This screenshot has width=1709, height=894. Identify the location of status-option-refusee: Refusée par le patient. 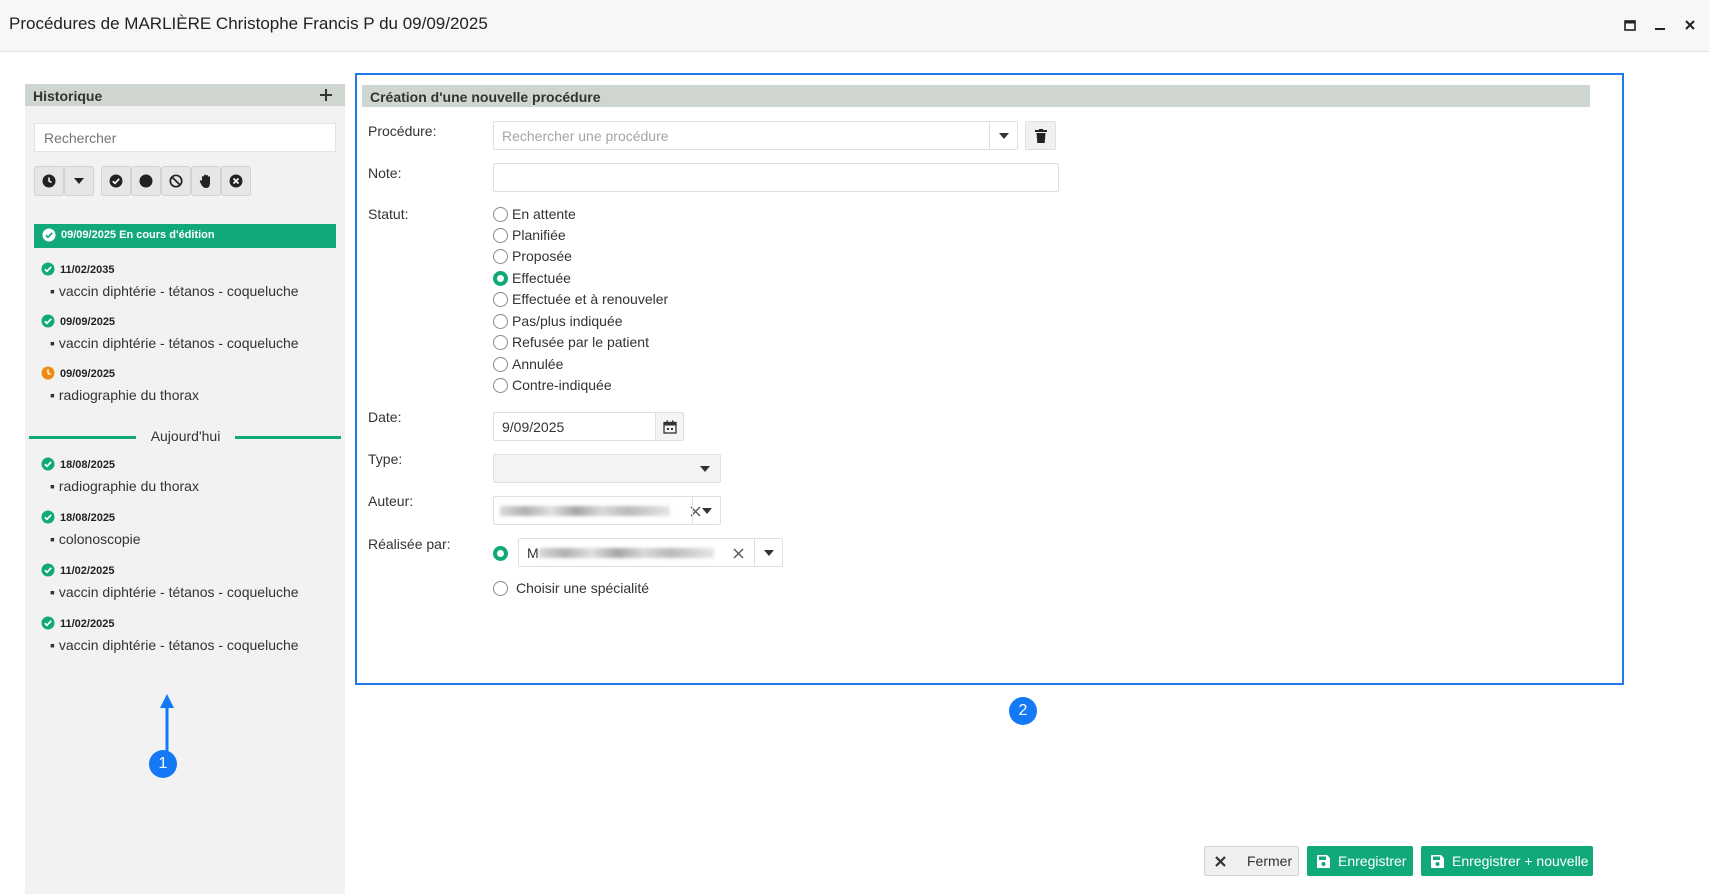
(571, 342).